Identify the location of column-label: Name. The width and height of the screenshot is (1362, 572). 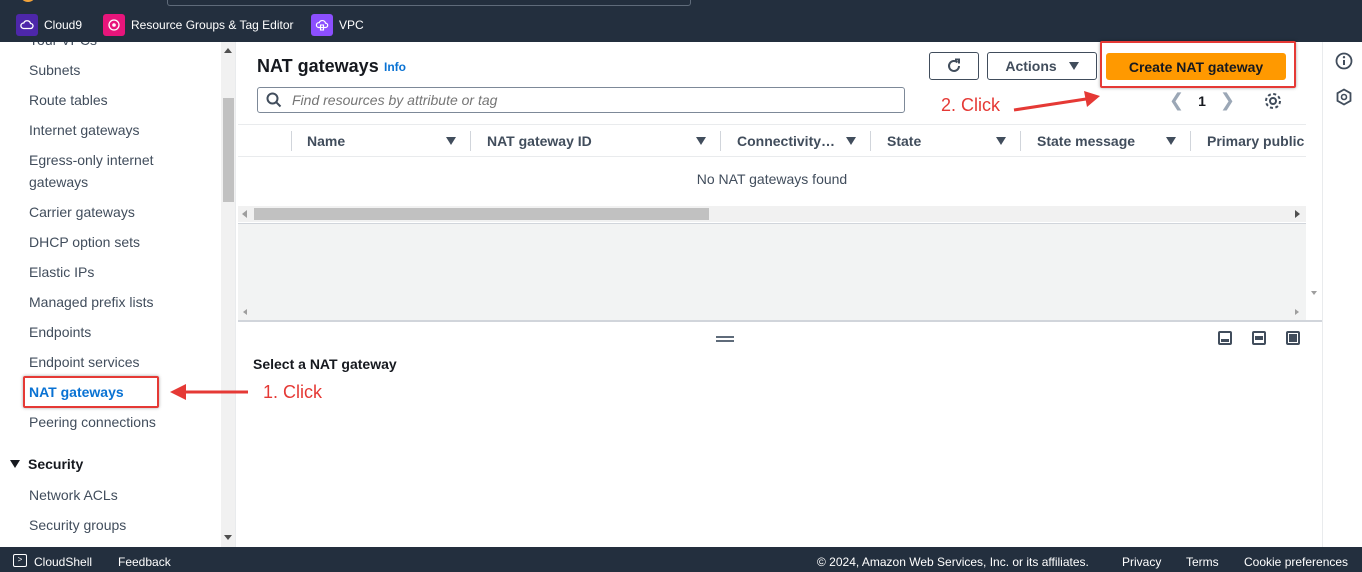
(326, 141).